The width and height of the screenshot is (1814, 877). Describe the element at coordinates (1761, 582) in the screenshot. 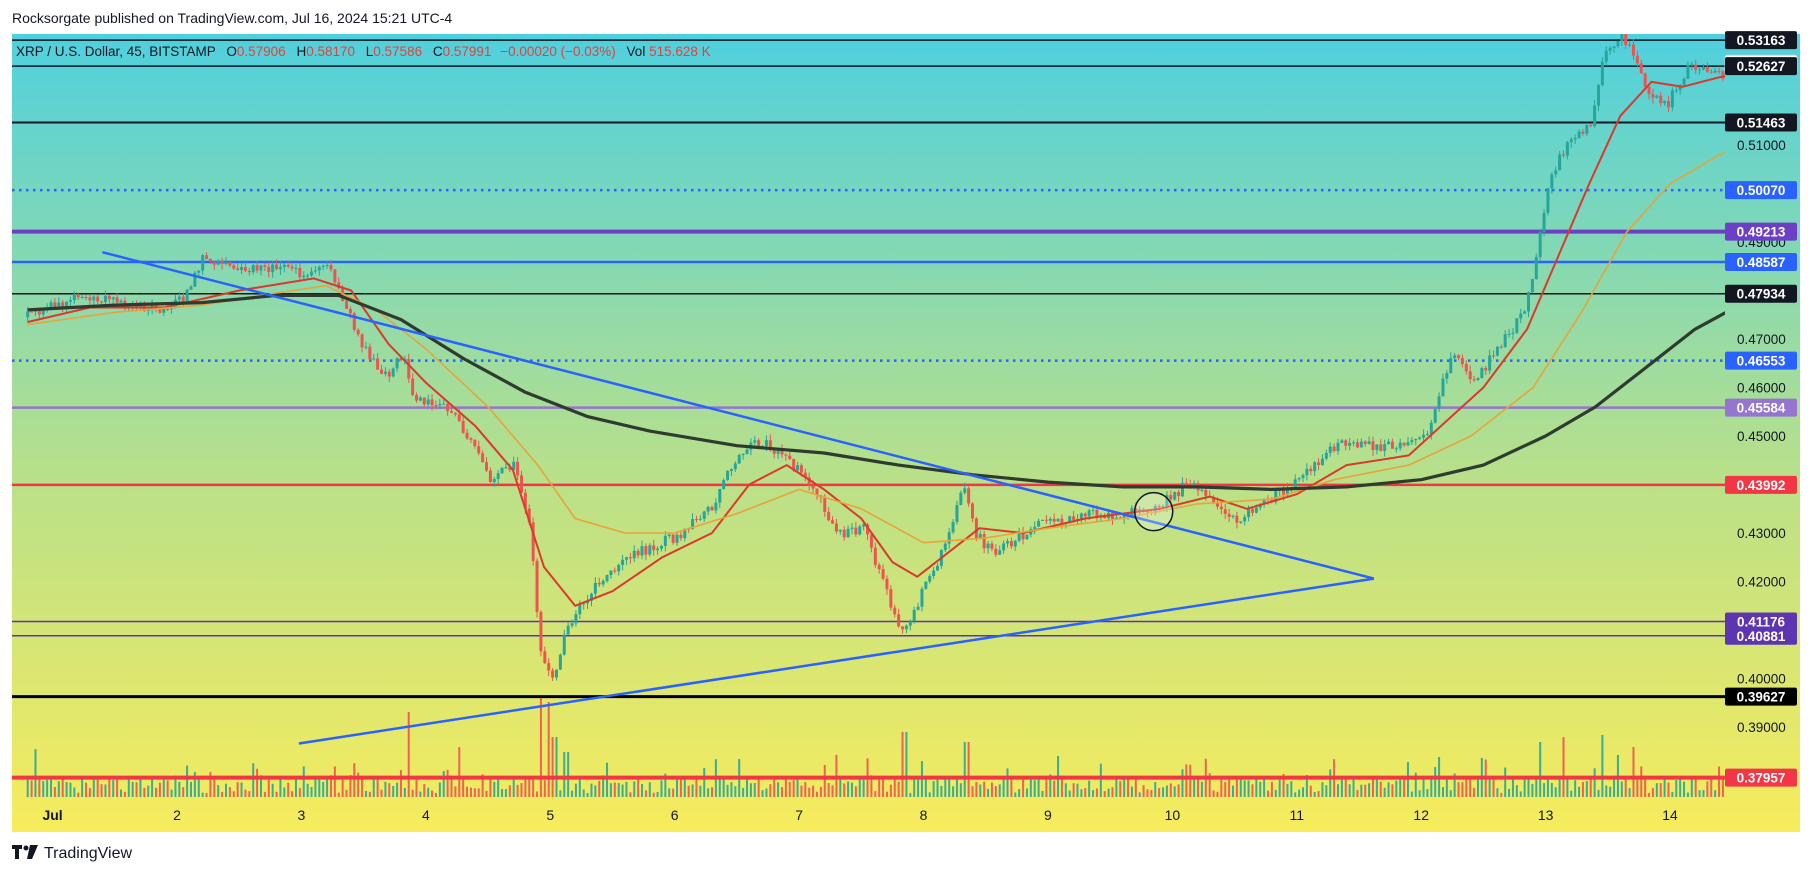

I see `y-tick-label: 0.42000` at that location.